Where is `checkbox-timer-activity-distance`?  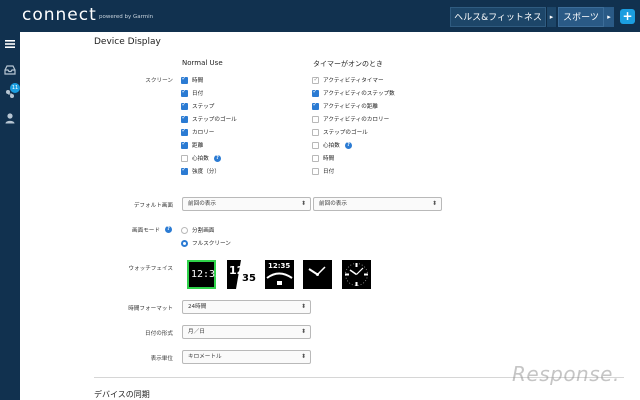 checkbox-timer-activity-distance is located at coordinates (315, 105).